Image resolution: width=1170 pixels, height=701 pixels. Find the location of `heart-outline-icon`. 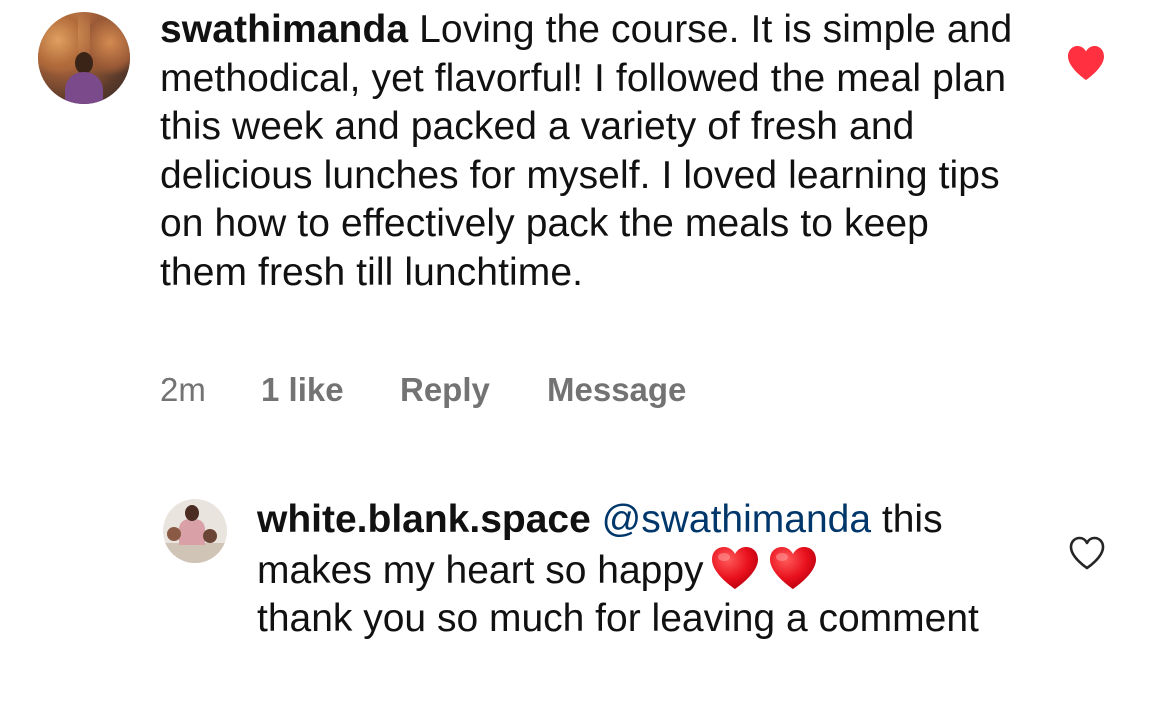

heart-outline-icon is located at coordinates (1087, 553).